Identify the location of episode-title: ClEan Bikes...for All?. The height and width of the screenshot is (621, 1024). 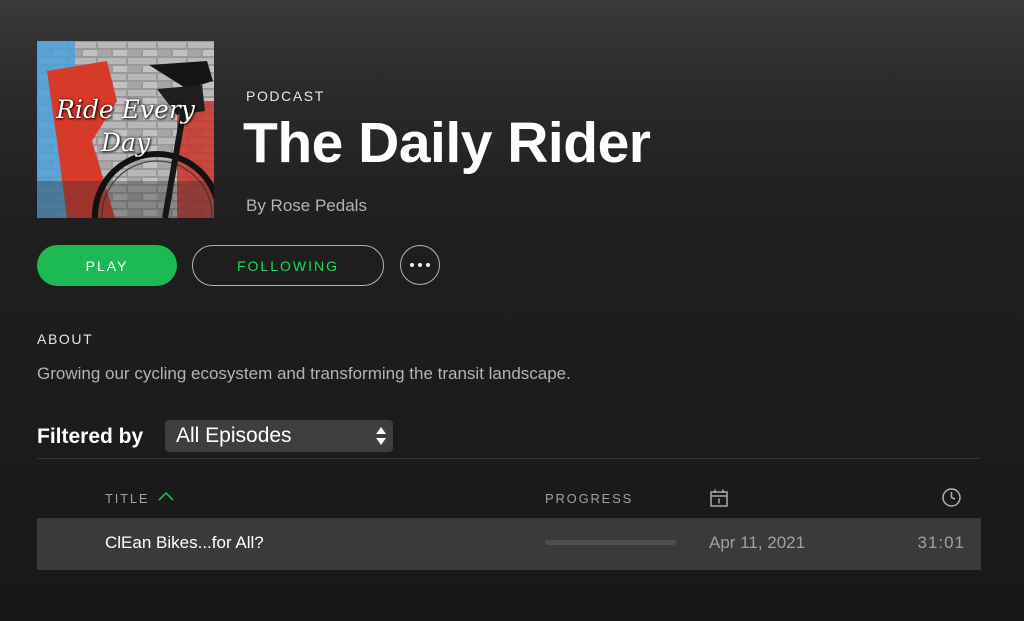
(184, 543).